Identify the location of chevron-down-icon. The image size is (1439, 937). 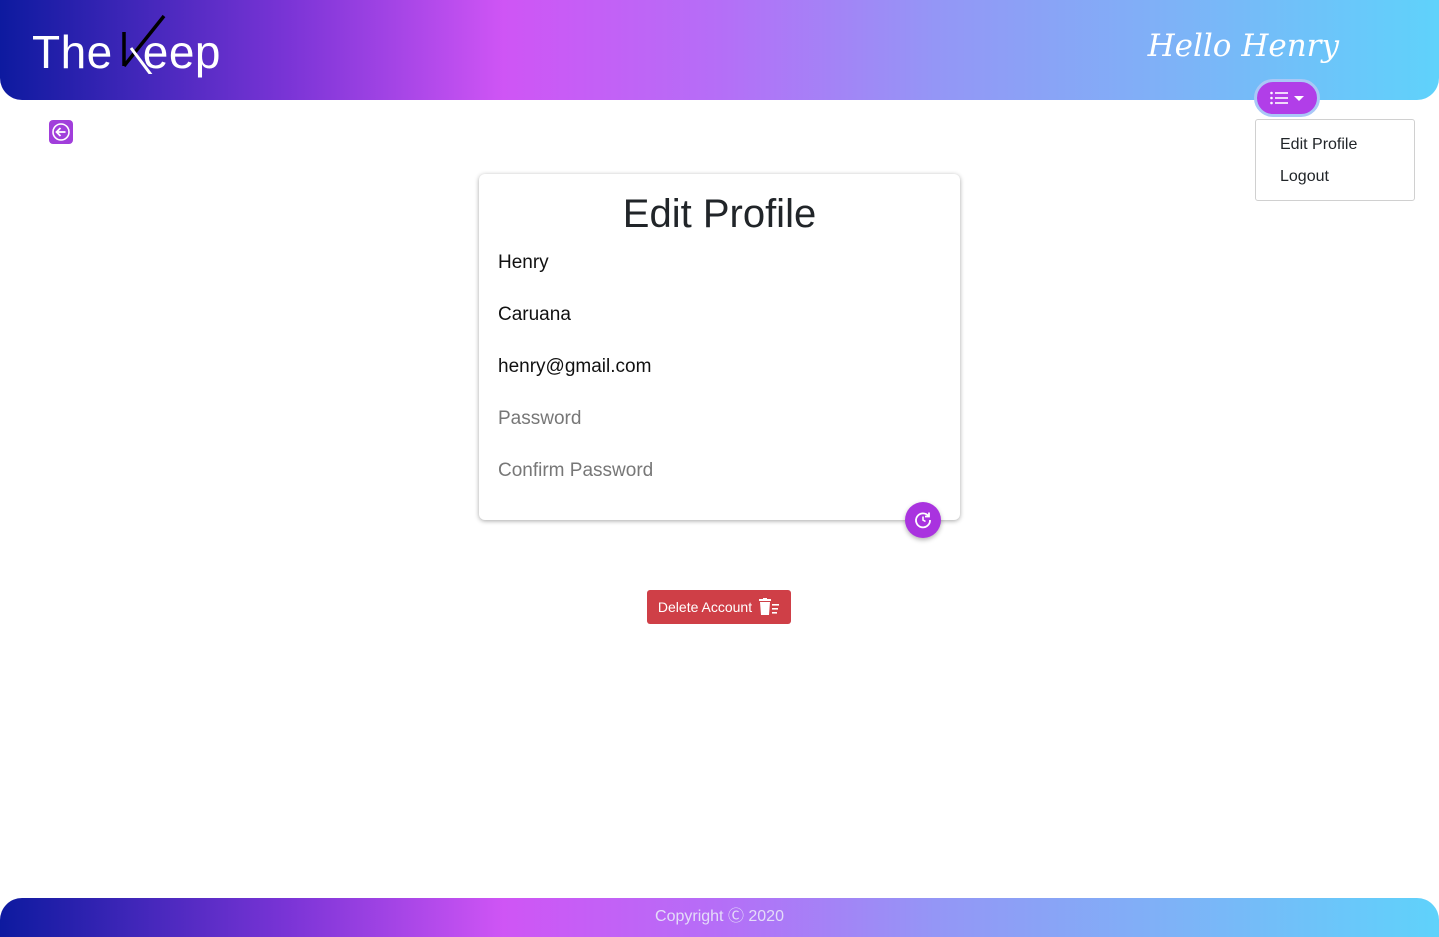
(1299, 98).